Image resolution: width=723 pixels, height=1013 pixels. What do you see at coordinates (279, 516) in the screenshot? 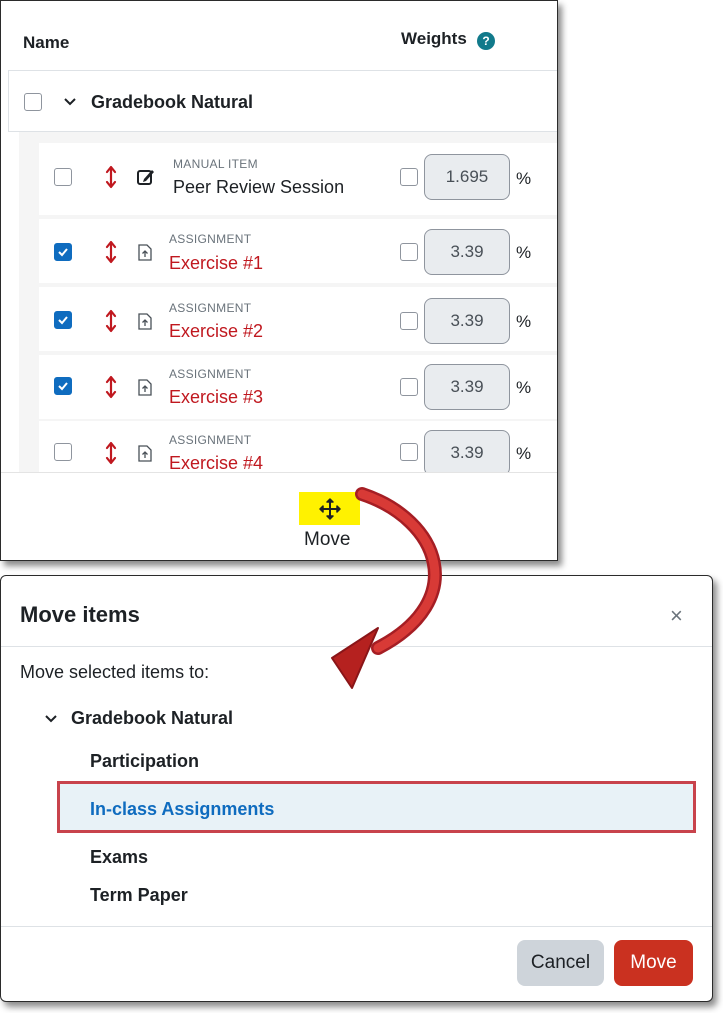
I see `bulk-actions-footer` at bounding box center [279, 516].